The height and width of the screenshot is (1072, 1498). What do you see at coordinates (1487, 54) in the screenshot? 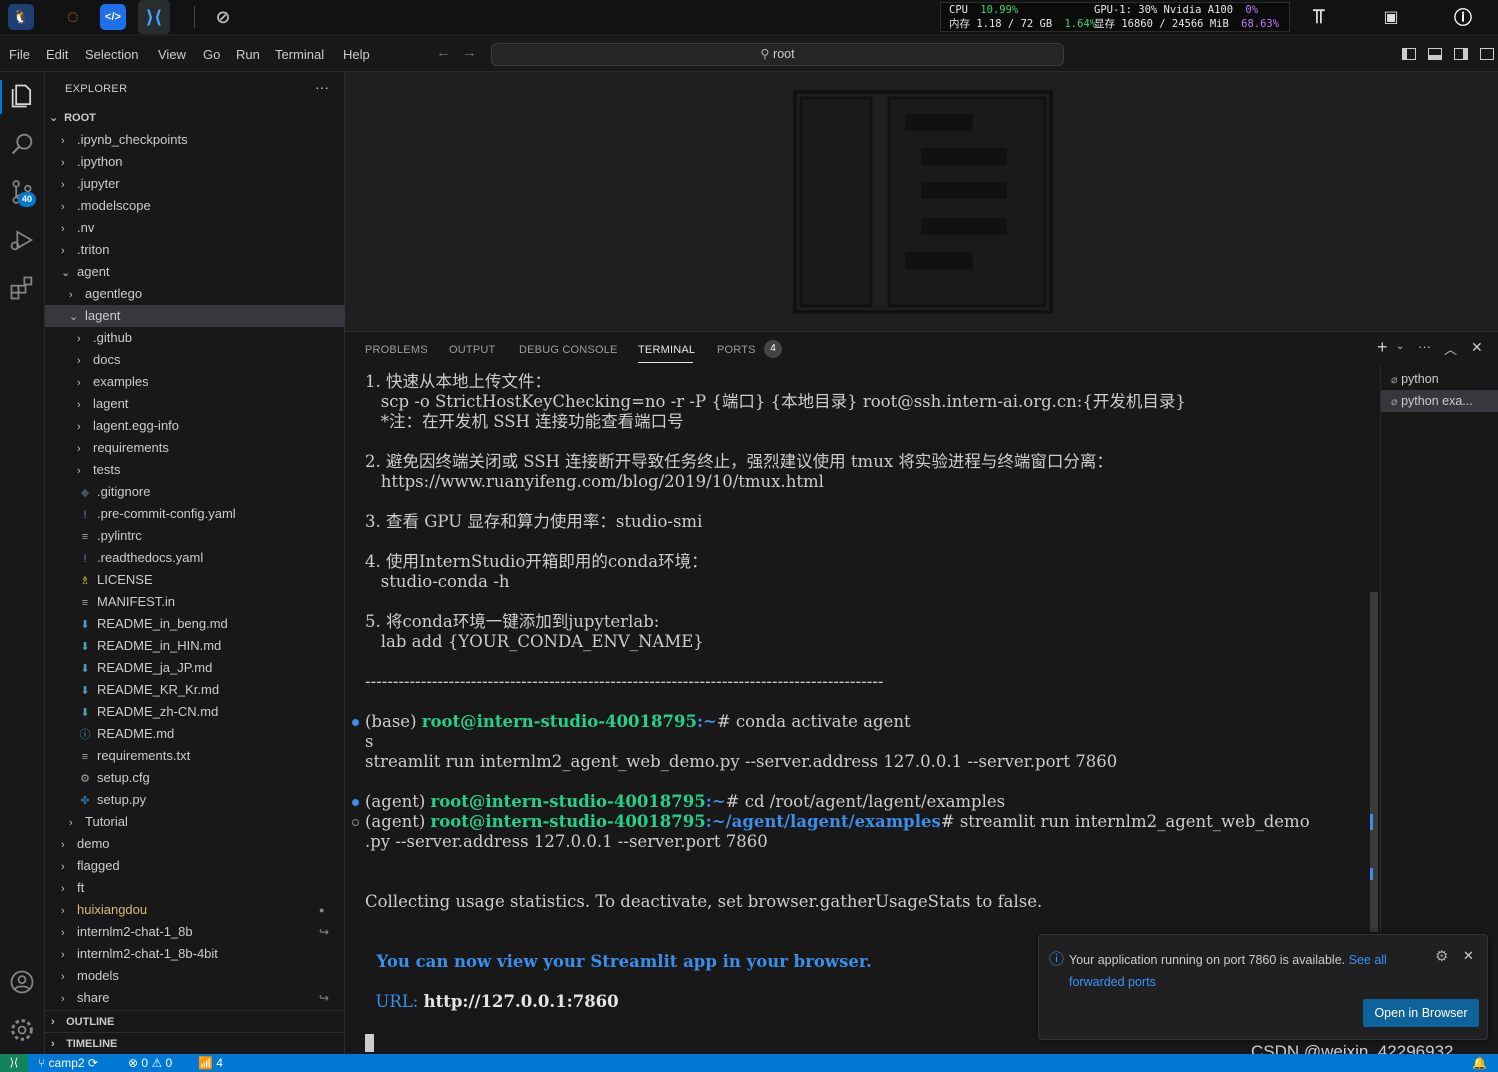
I see `customize-layout-icon` at bounding box center [1487, 54].